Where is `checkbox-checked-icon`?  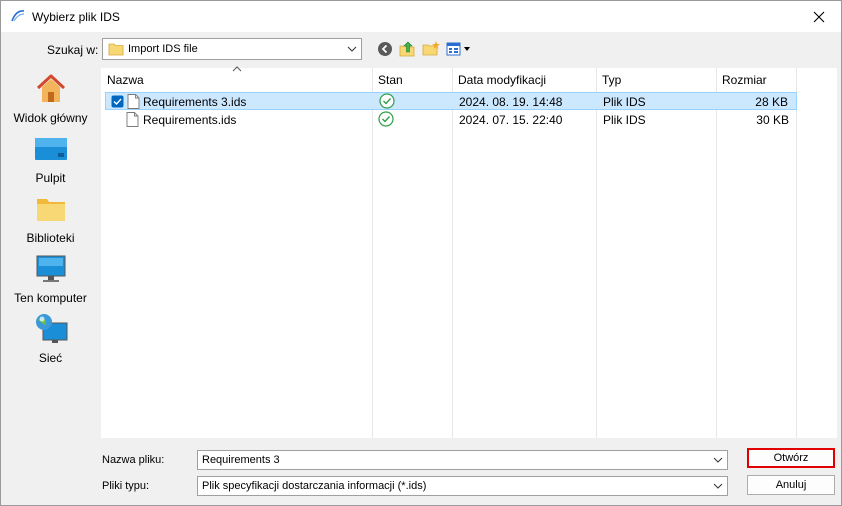 checkbox-checked-icon is located at coordinates (117, 101).